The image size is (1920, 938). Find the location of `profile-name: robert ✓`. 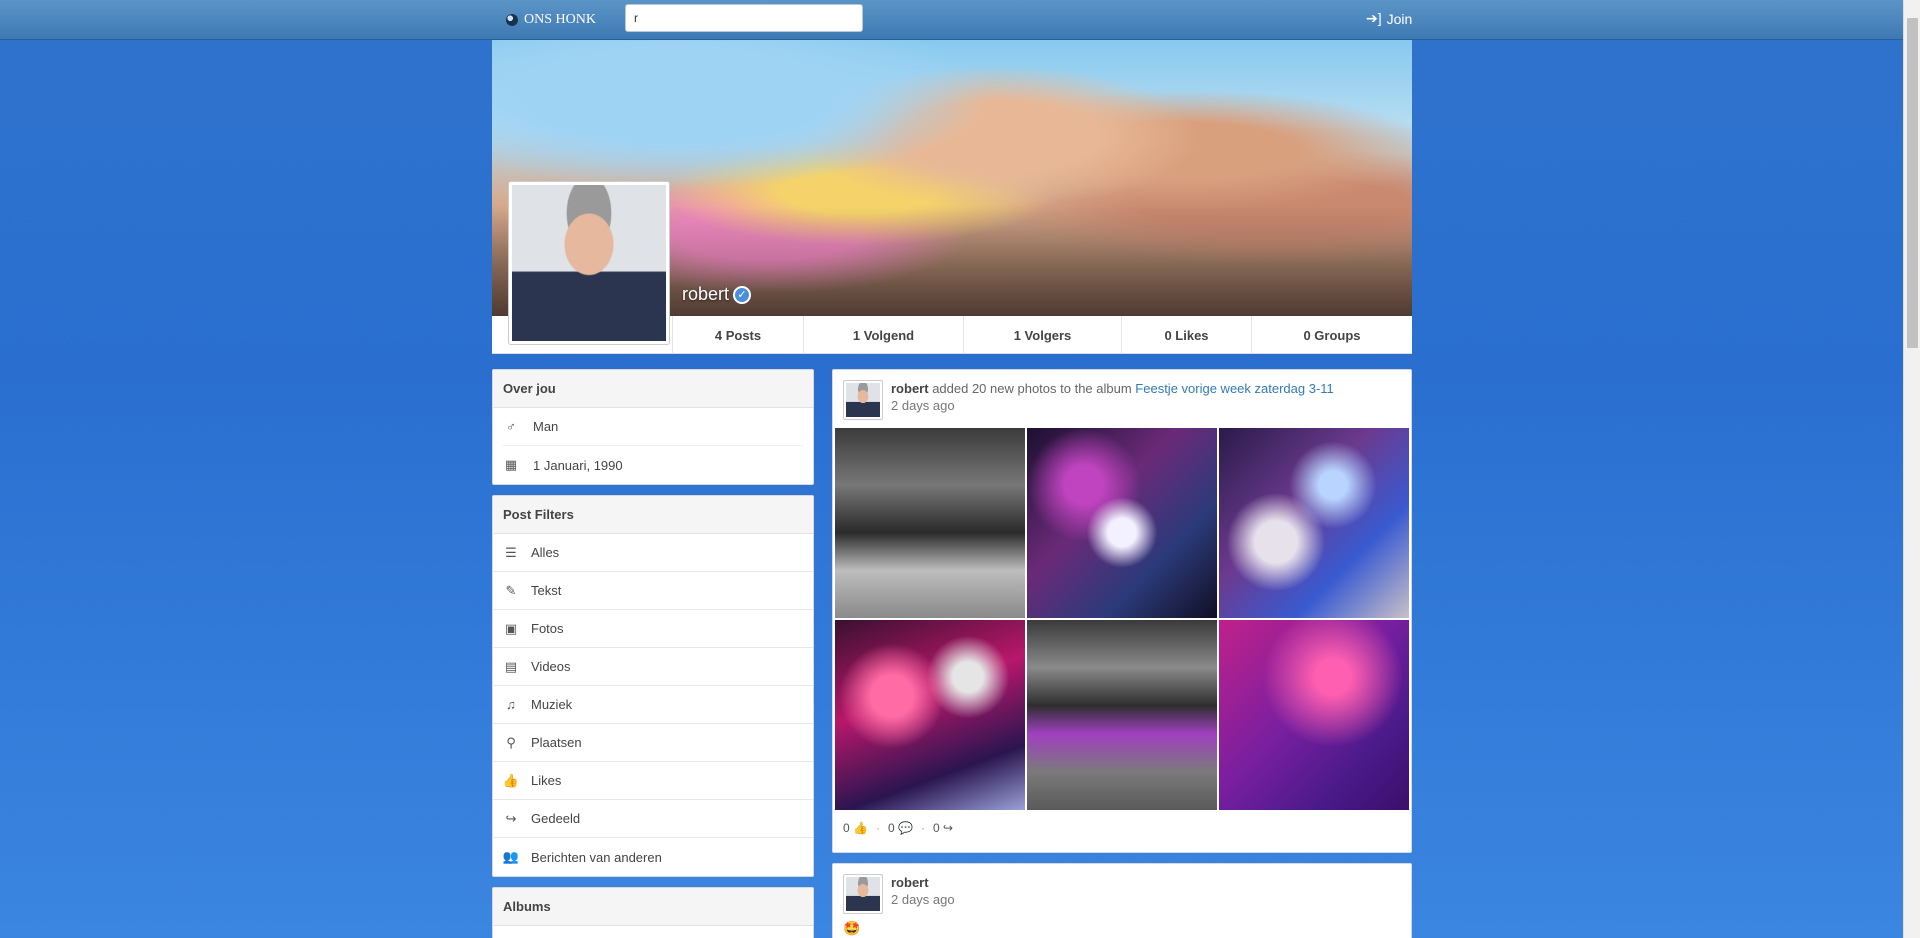

profile-name: robert ✓ is located at coordinates (717, 294).